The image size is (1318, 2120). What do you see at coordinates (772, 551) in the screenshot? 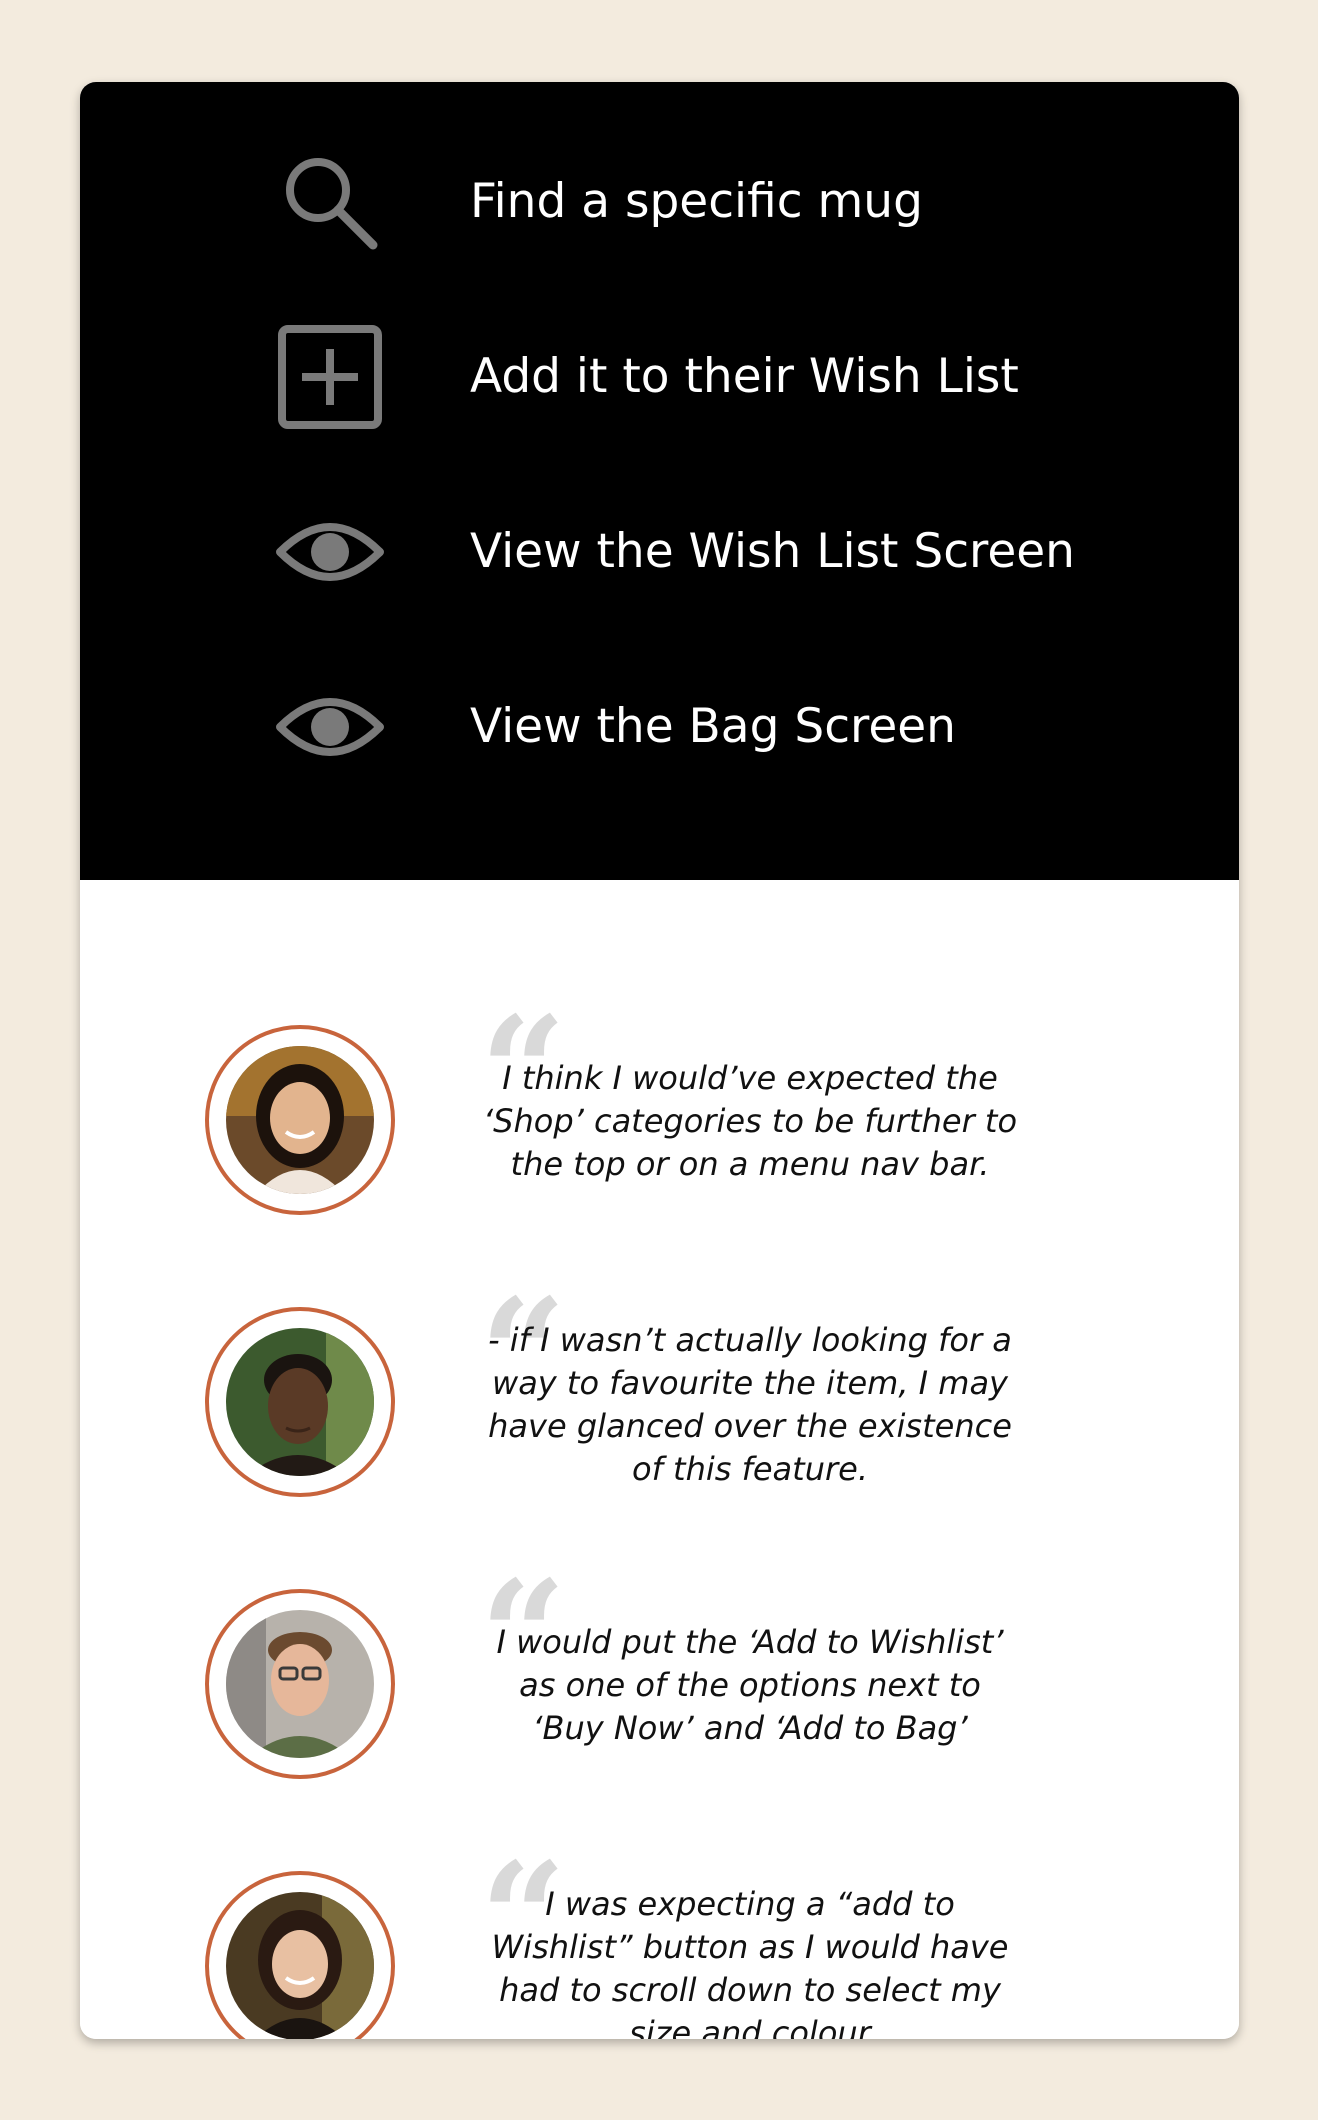
I see `task-label: View the Wish List Screen` at bounding box center [772, 551].